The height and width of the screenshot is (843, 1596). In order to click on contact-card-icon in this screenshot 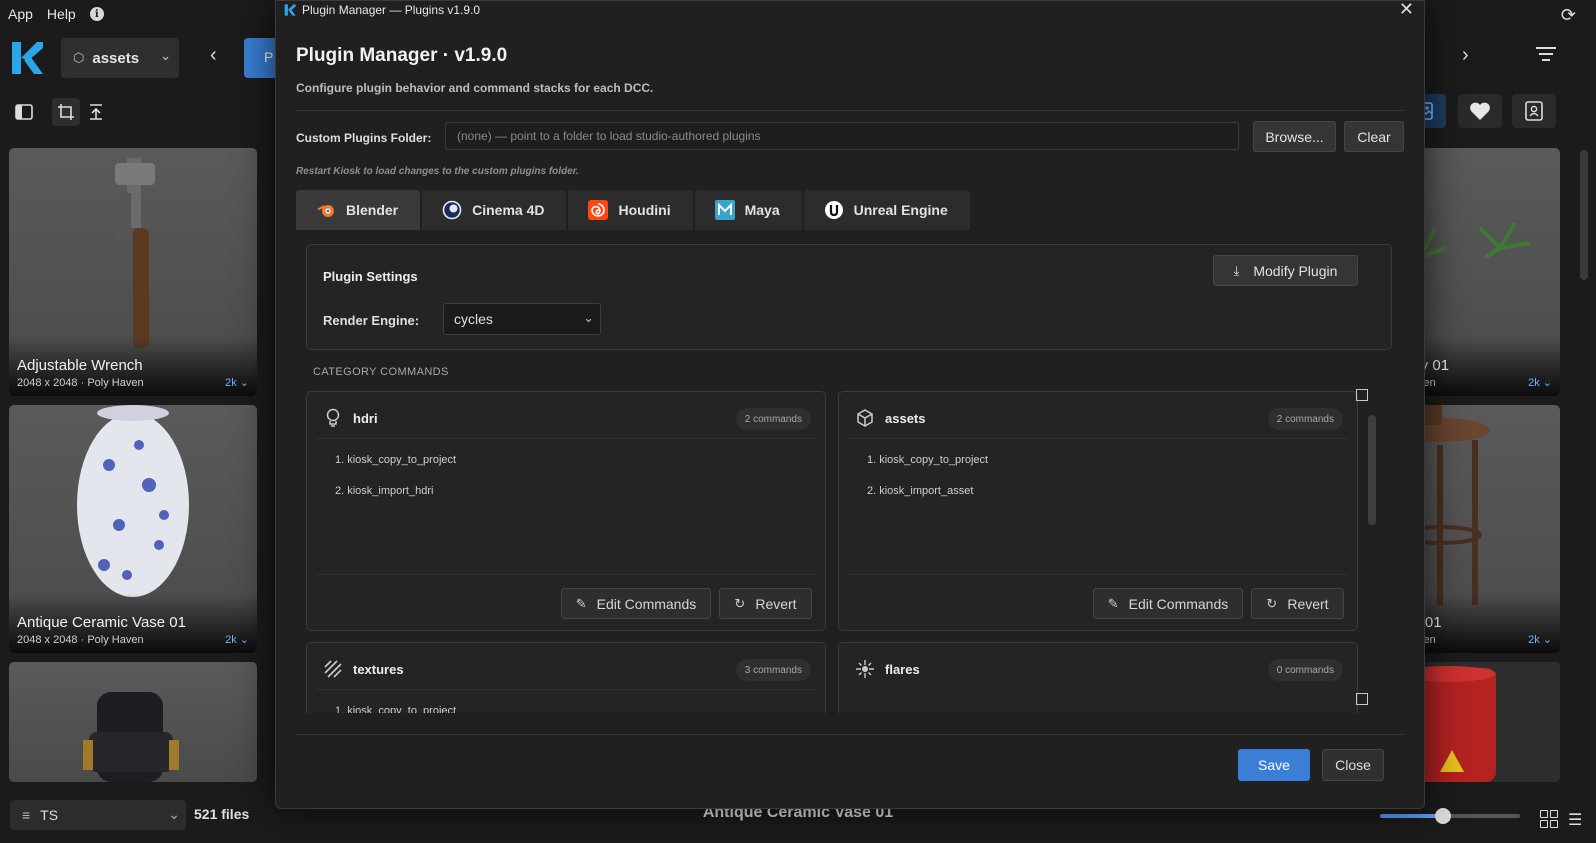, I will do `click(1534, 111)`.